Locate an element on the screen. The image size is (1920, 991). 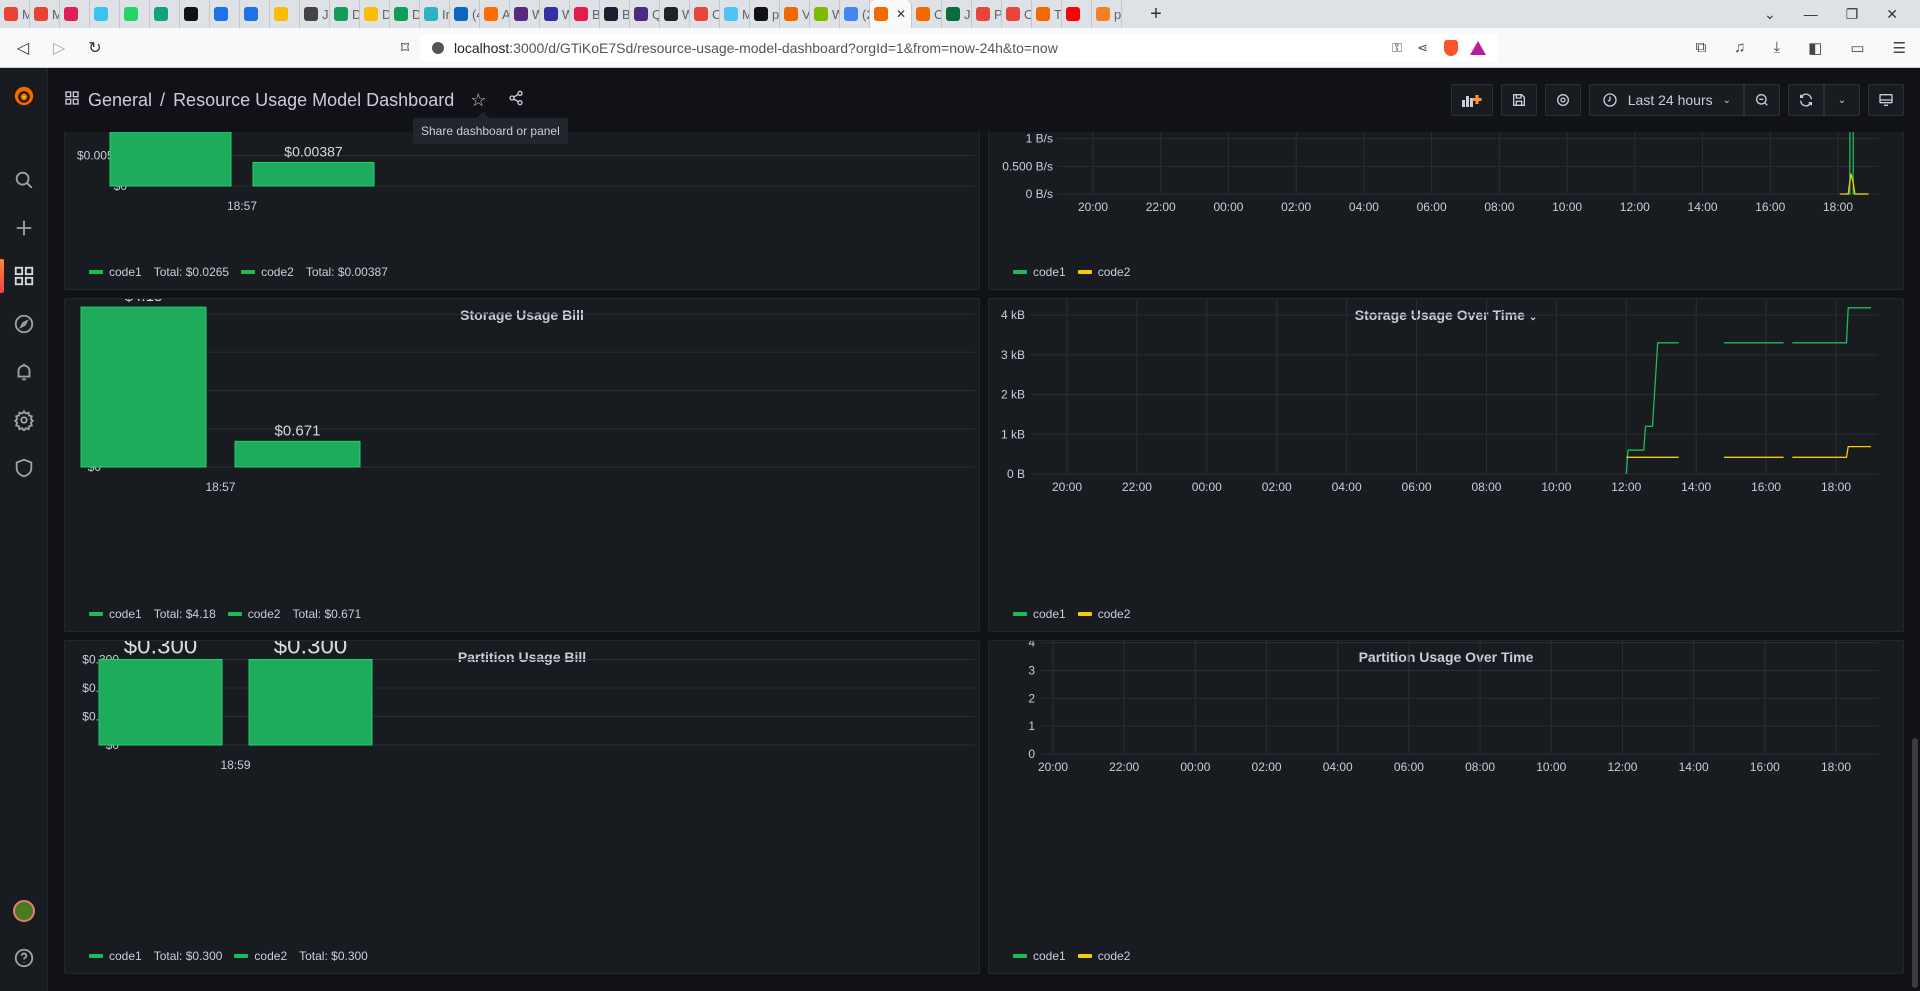
close-tab-icon: ✕ is located at coordinates (901, 14).